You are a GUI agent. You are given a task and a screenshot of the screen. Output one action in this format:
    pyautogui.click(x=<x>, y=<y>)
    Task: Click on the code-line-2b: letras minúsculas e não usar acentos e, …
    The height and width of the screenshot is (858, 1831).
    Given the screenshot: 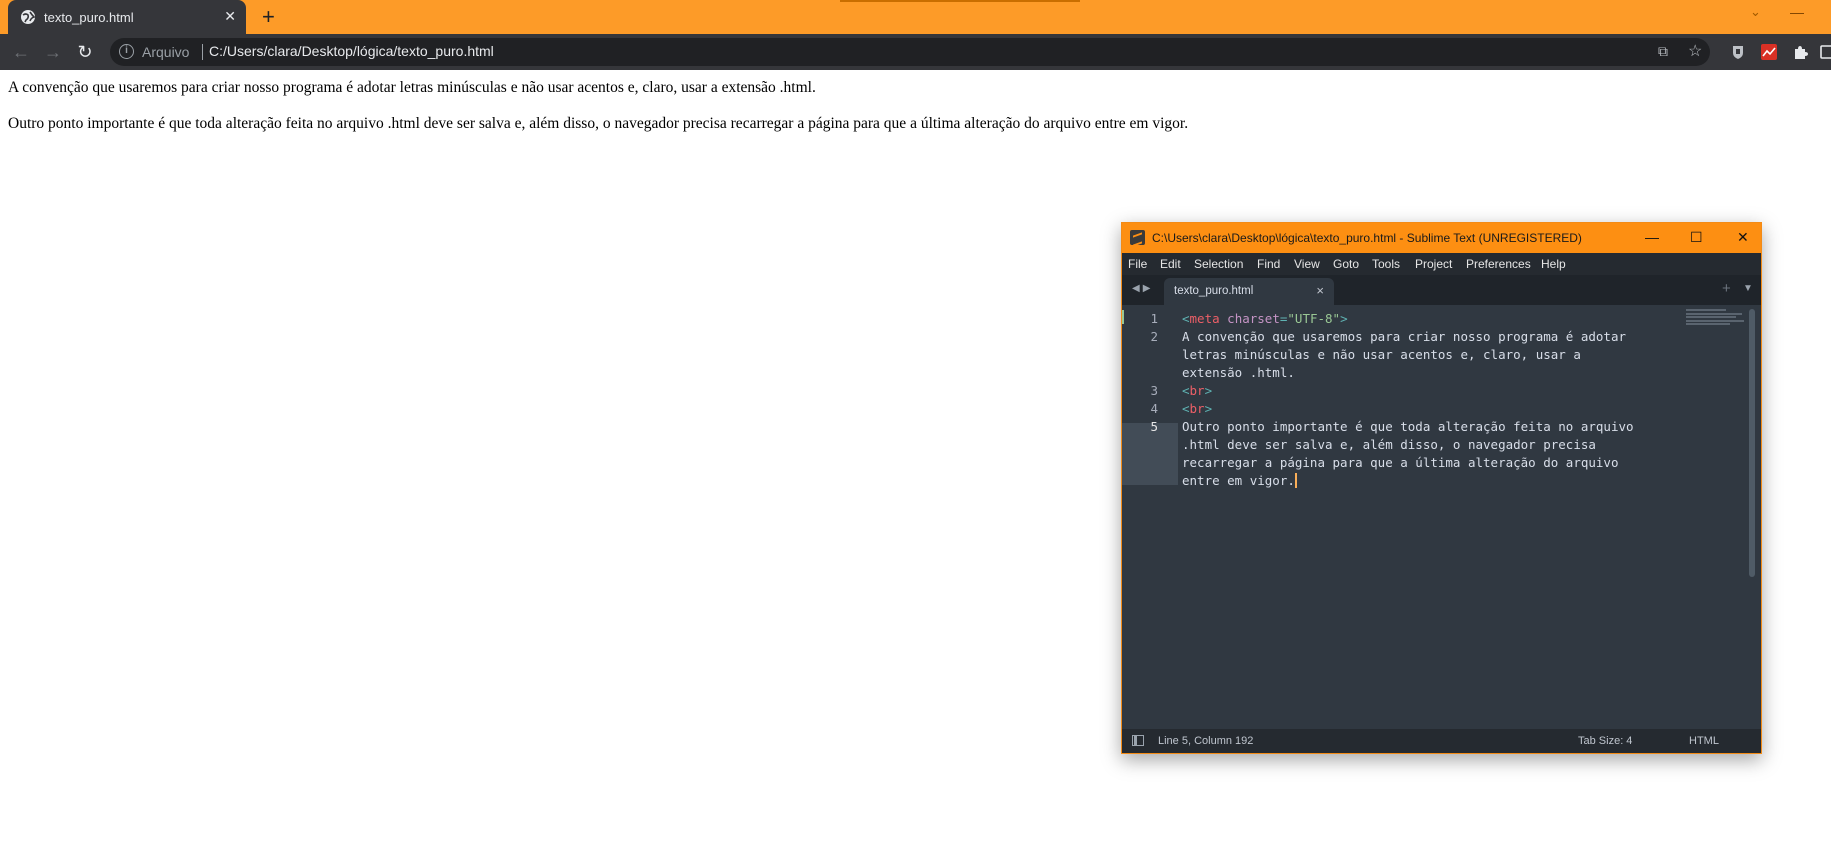 What is the action you would take?
    pyautogui.click(x=1381, y=354)
    